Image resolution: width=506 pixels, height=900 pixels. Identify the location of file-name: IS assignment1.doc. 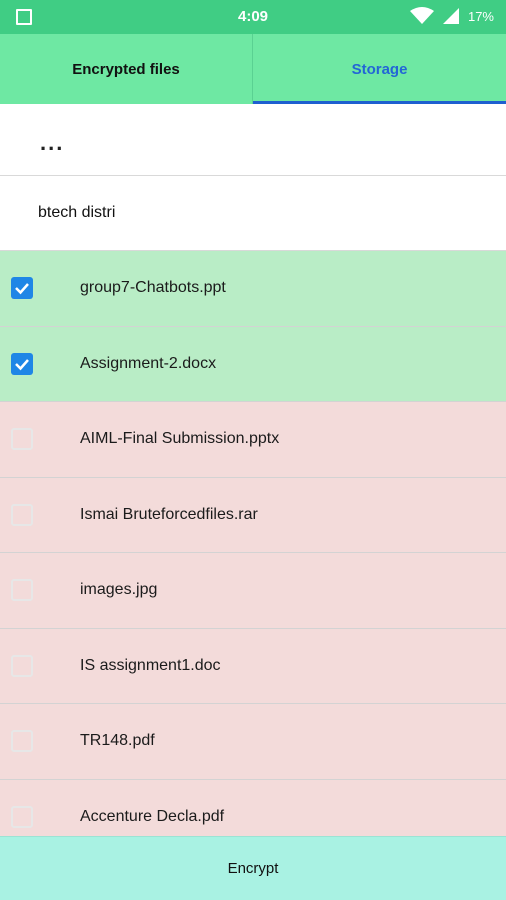
(150, 665).